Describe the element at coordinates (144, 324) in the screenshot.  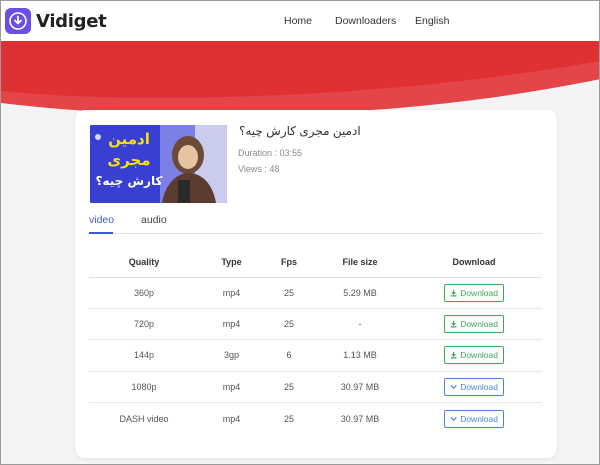
I see `cell-quality: 720p` at that location.